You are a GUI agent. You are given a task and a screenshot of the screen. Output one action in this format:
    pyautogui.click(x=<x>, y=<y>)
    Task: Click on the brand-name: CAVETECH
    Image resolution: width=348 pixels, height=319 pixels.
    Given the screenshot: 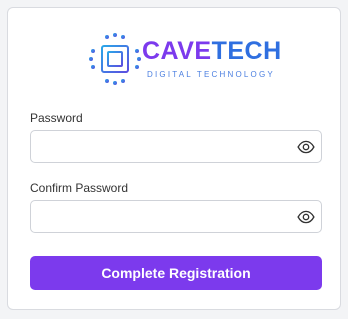 What is the action you would take?
    pyautogui.click(x=212, y=51)
    